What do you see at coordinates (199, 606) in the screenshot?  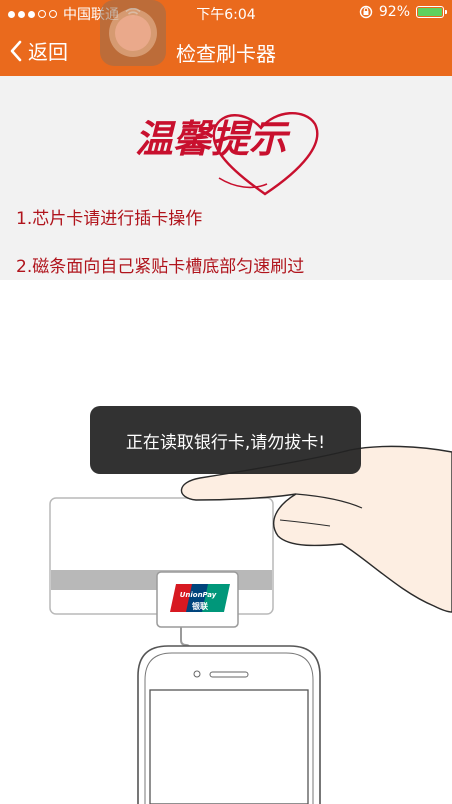 I see `svg-text: 银联` at bounding box center [199, 606].